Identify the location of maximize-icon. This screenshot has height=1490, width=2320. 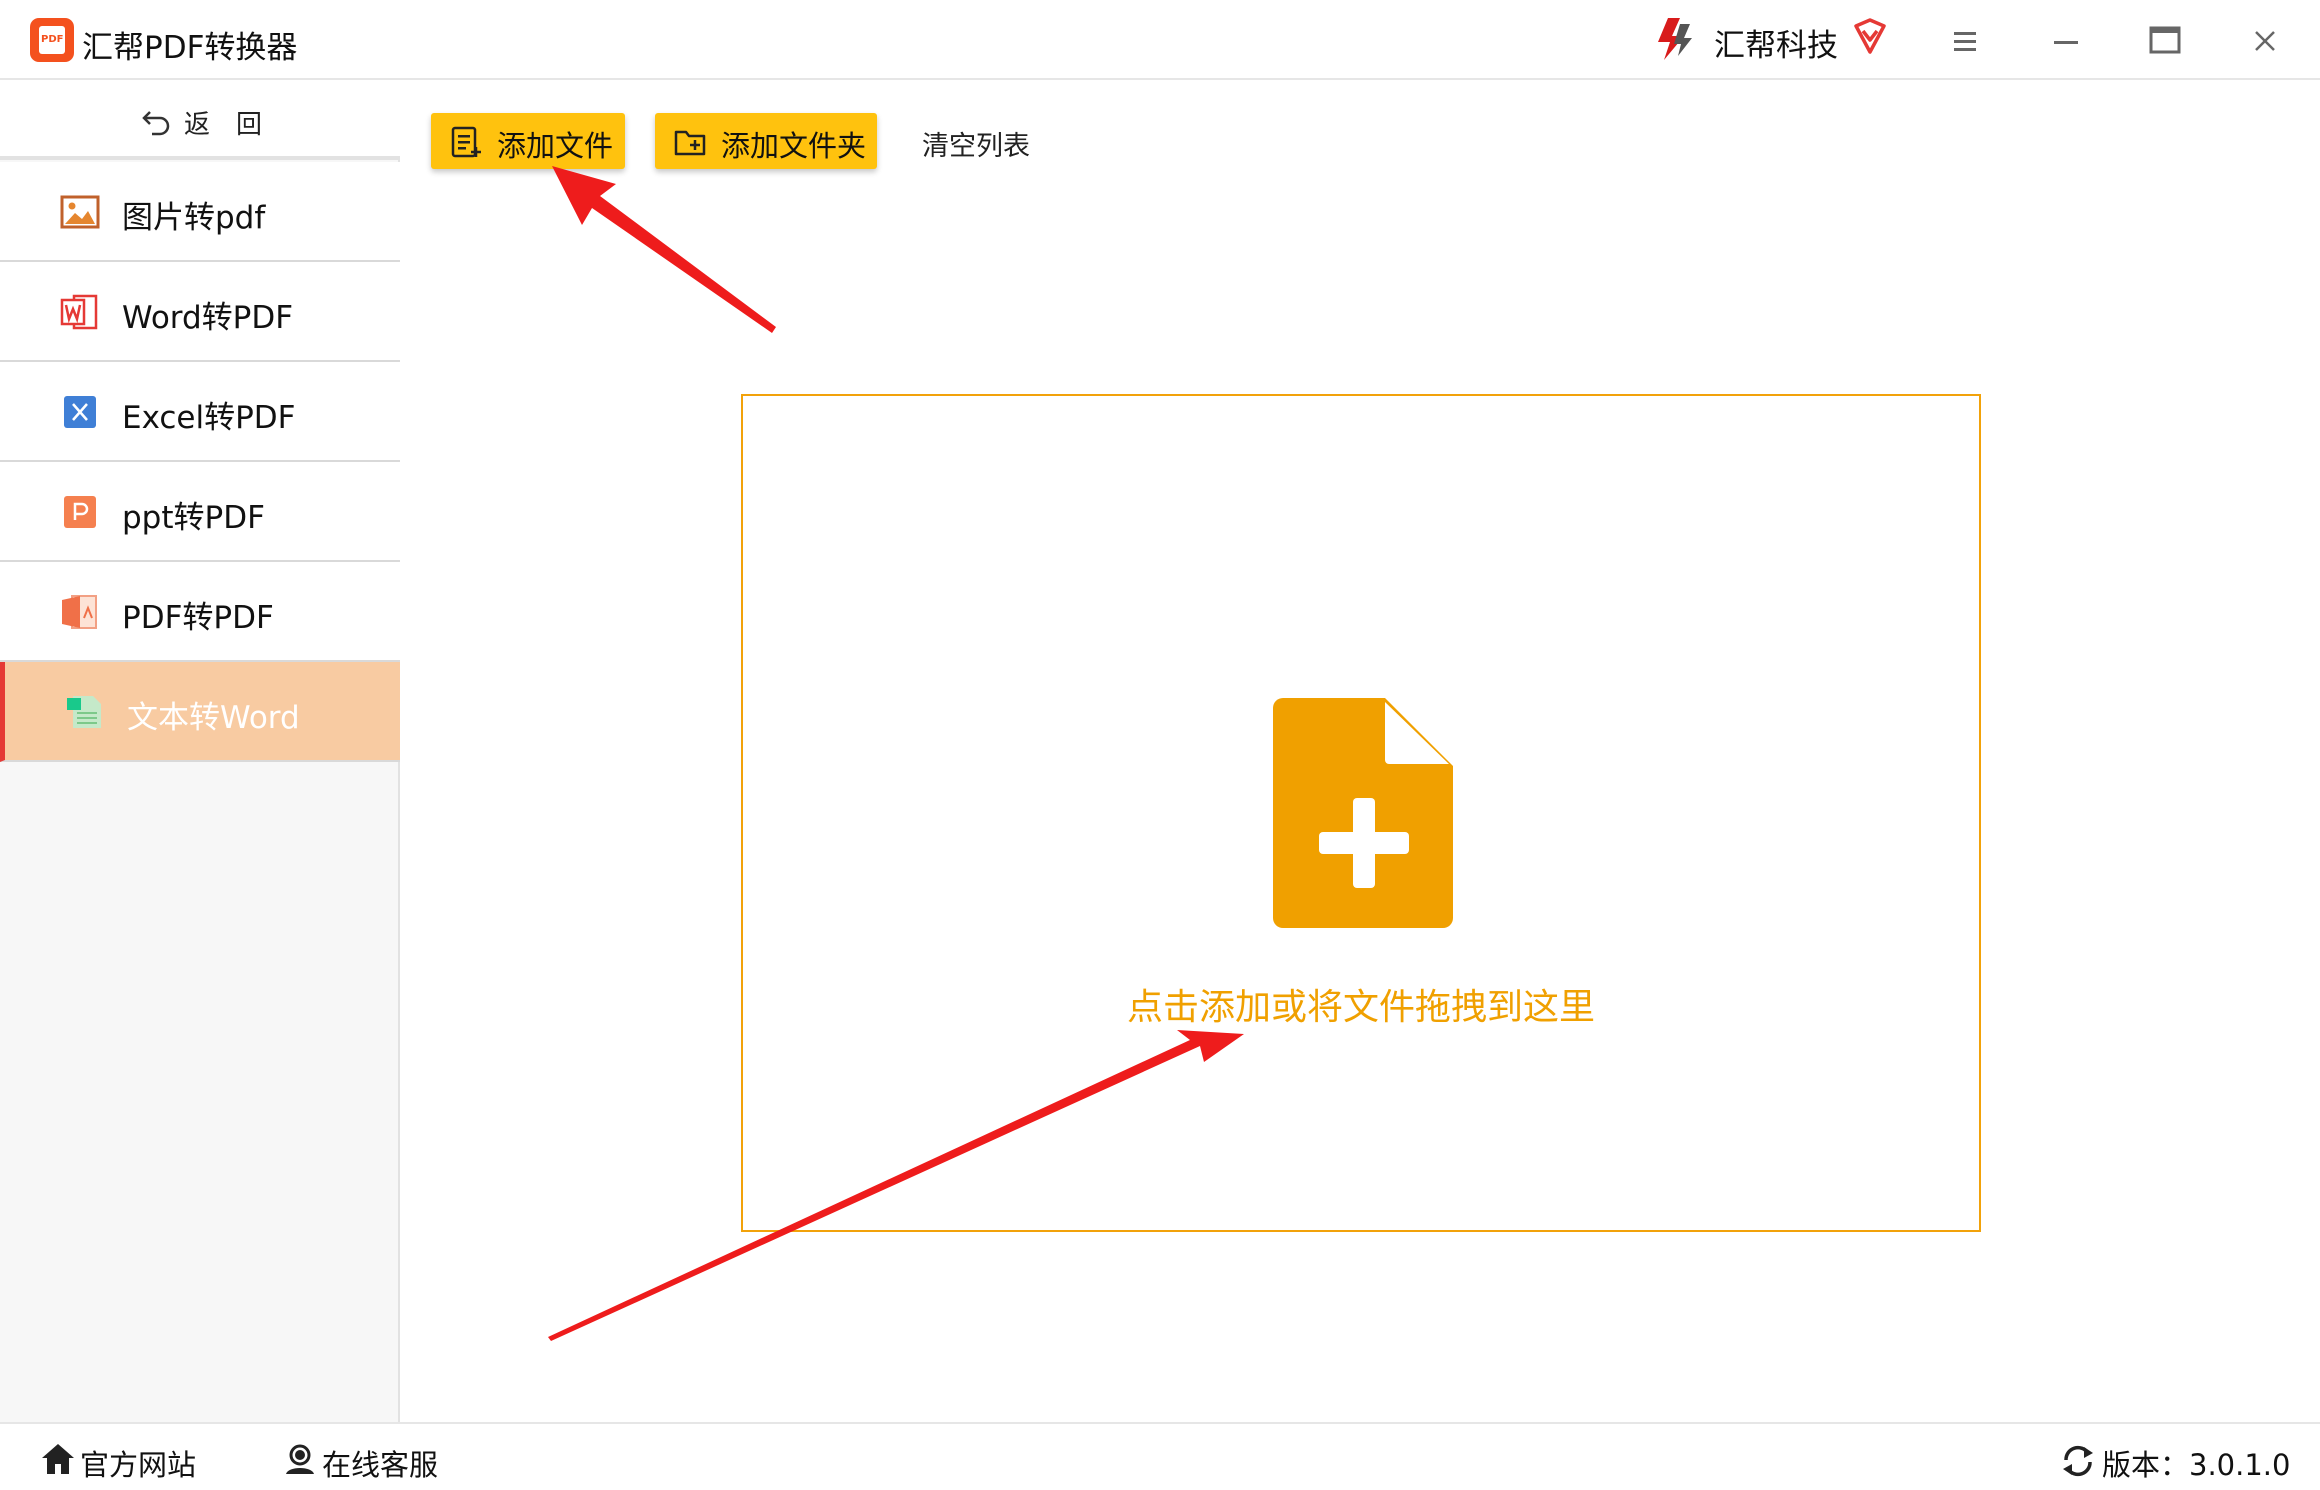
(2165, 41).